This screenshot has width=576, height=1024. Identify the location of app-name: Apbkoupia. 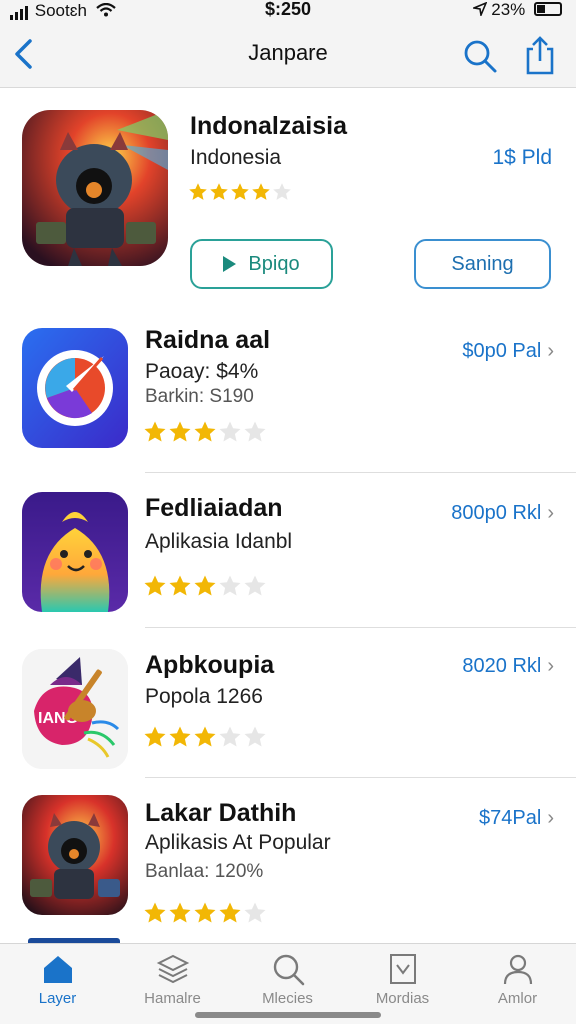
(210, 665).